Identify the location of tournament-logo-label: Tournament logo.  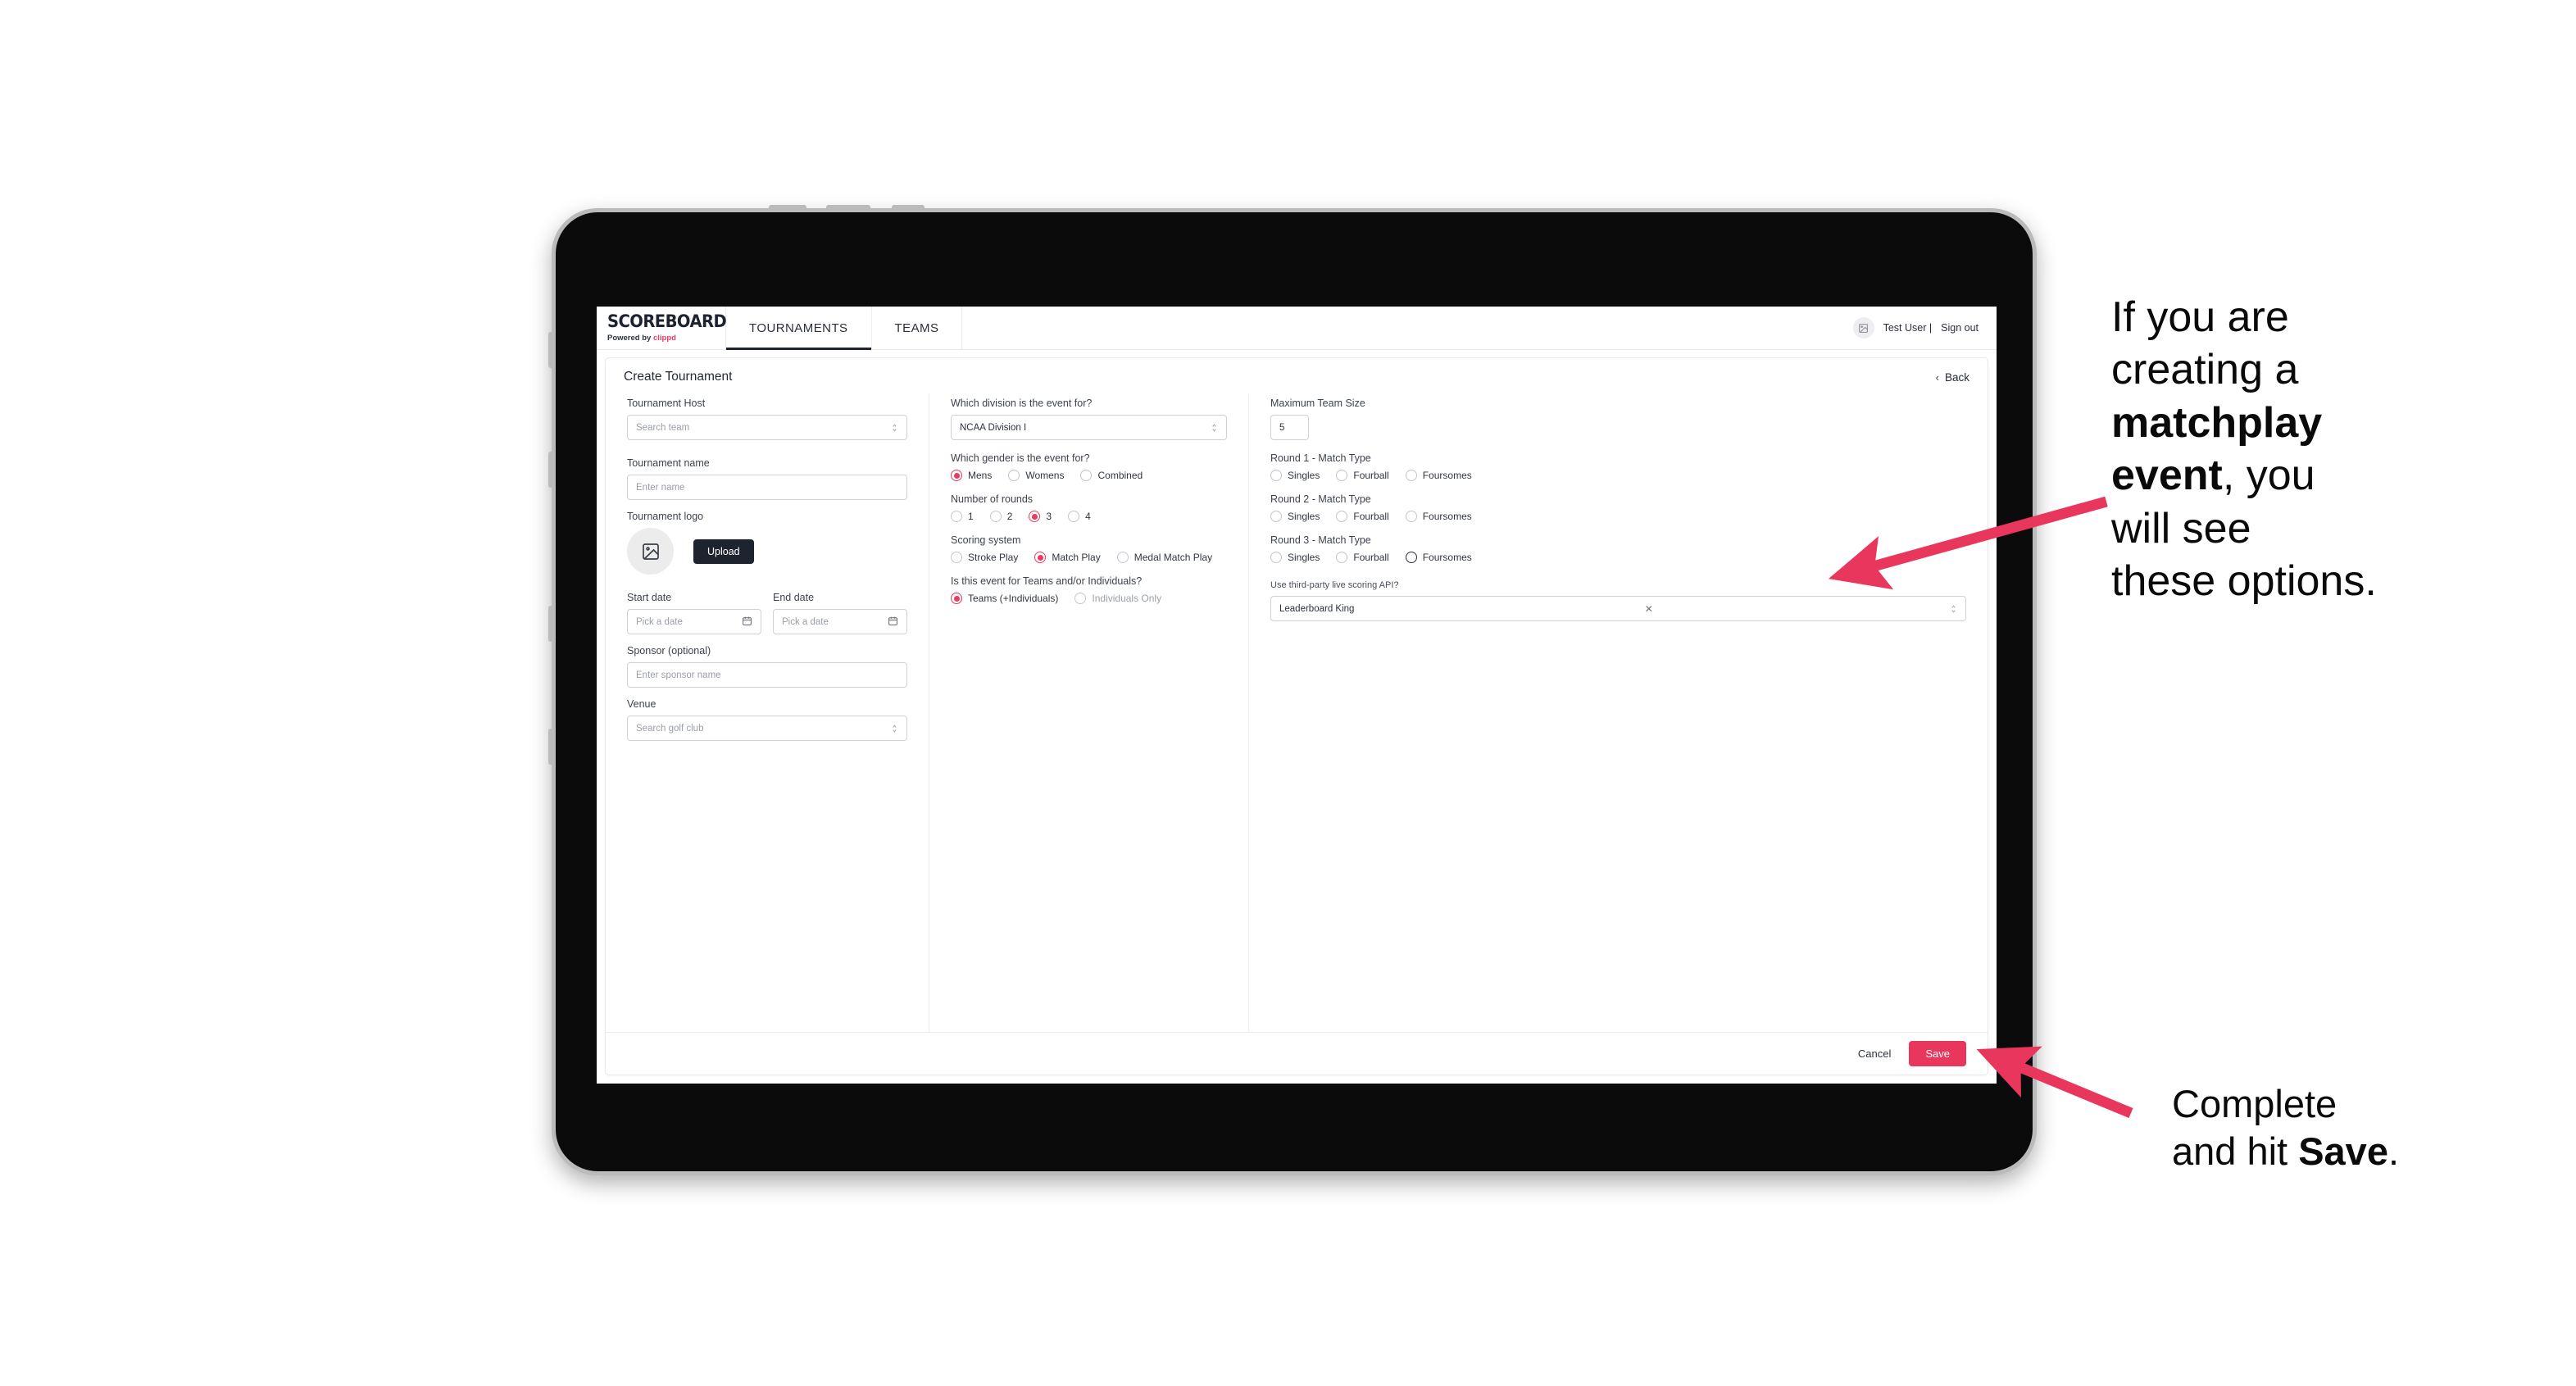
(665, 516).